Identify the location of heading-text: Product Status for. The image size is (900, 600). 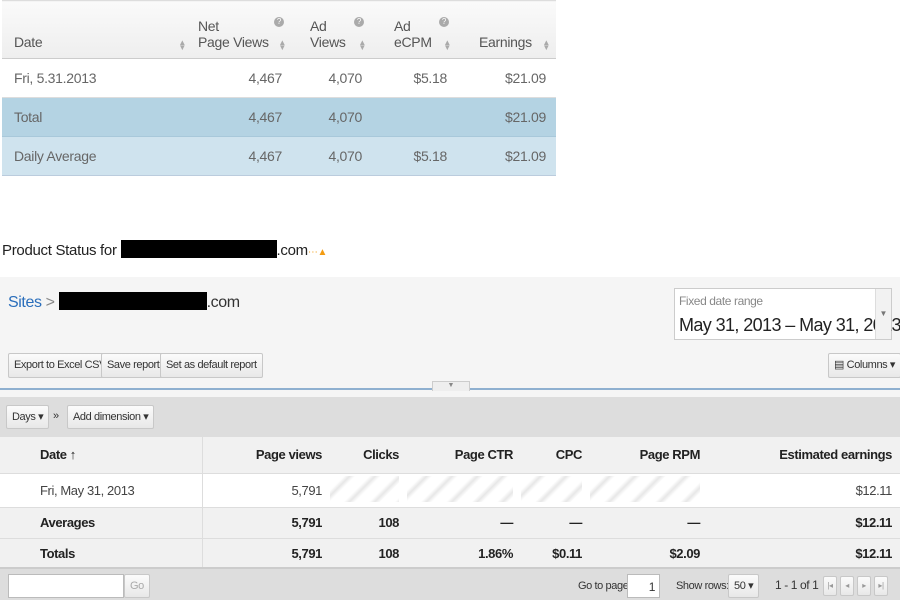
(59, 250).